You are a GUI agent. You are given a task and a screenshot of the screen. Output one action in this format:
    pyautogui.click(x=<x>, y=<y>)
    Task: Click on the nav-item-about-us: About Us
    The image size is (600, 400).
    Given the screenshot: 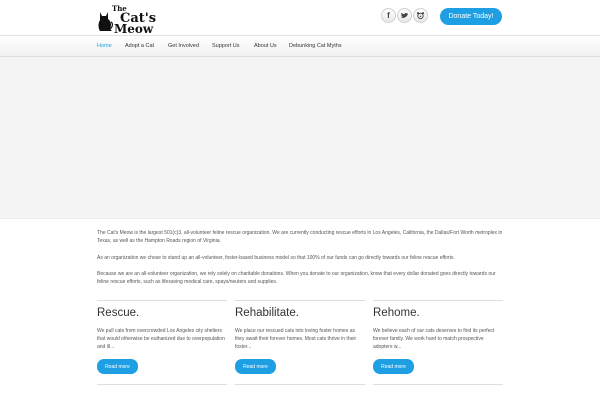 What is the action you would take?
    pyautogui.click(x=265, y=46)
    